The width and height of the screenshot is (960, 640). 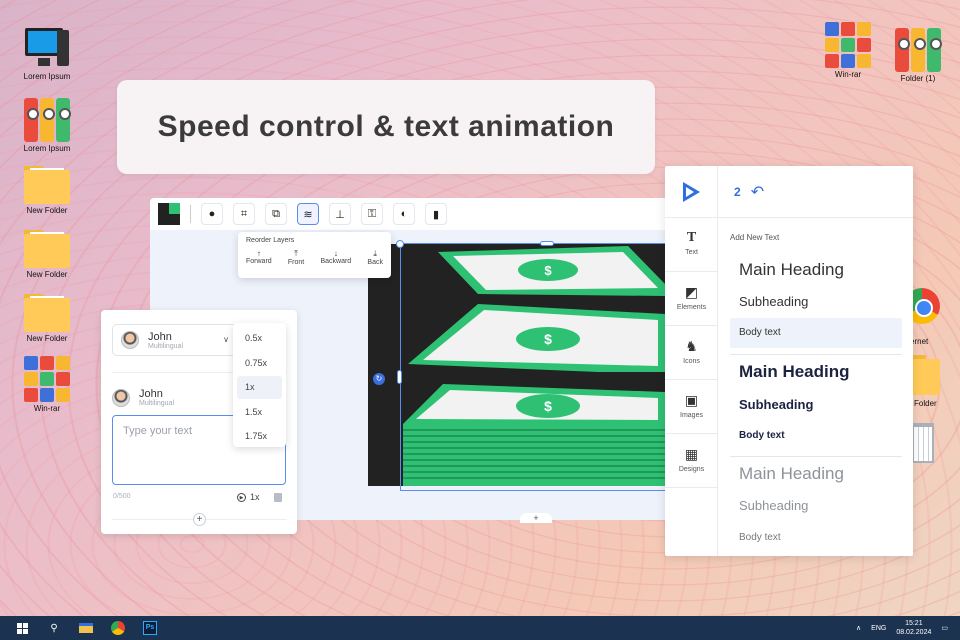 I want to click on title-text: Speed control & text animation, so click(x=386, y=126).